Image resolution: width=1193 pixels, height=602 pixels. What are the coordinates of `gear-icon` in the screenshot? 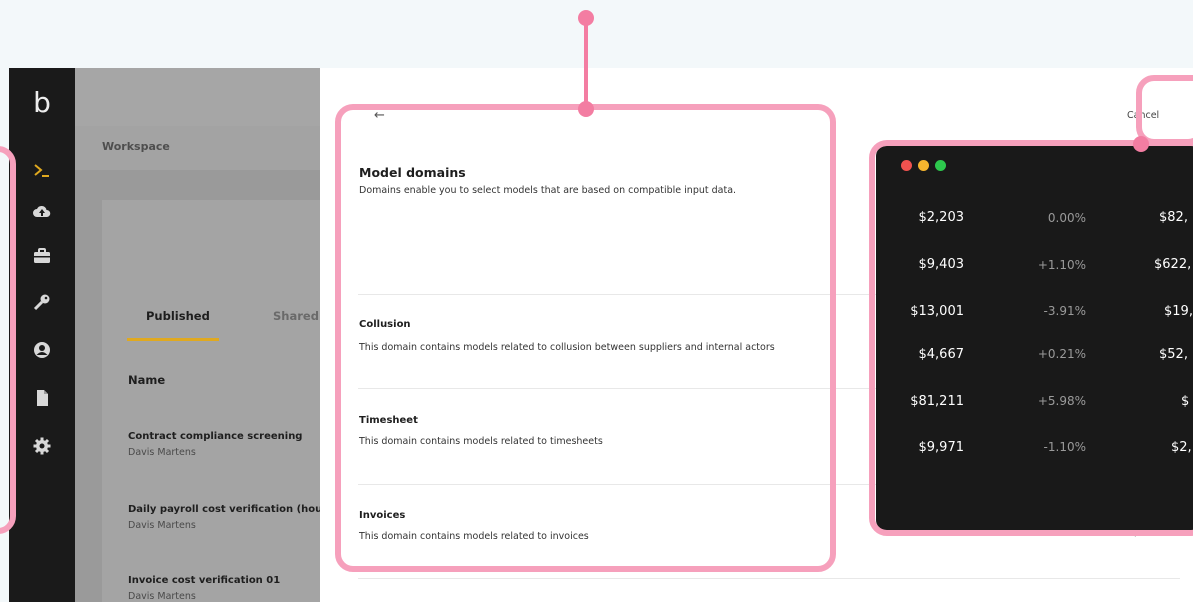 It's located at (42, 446).